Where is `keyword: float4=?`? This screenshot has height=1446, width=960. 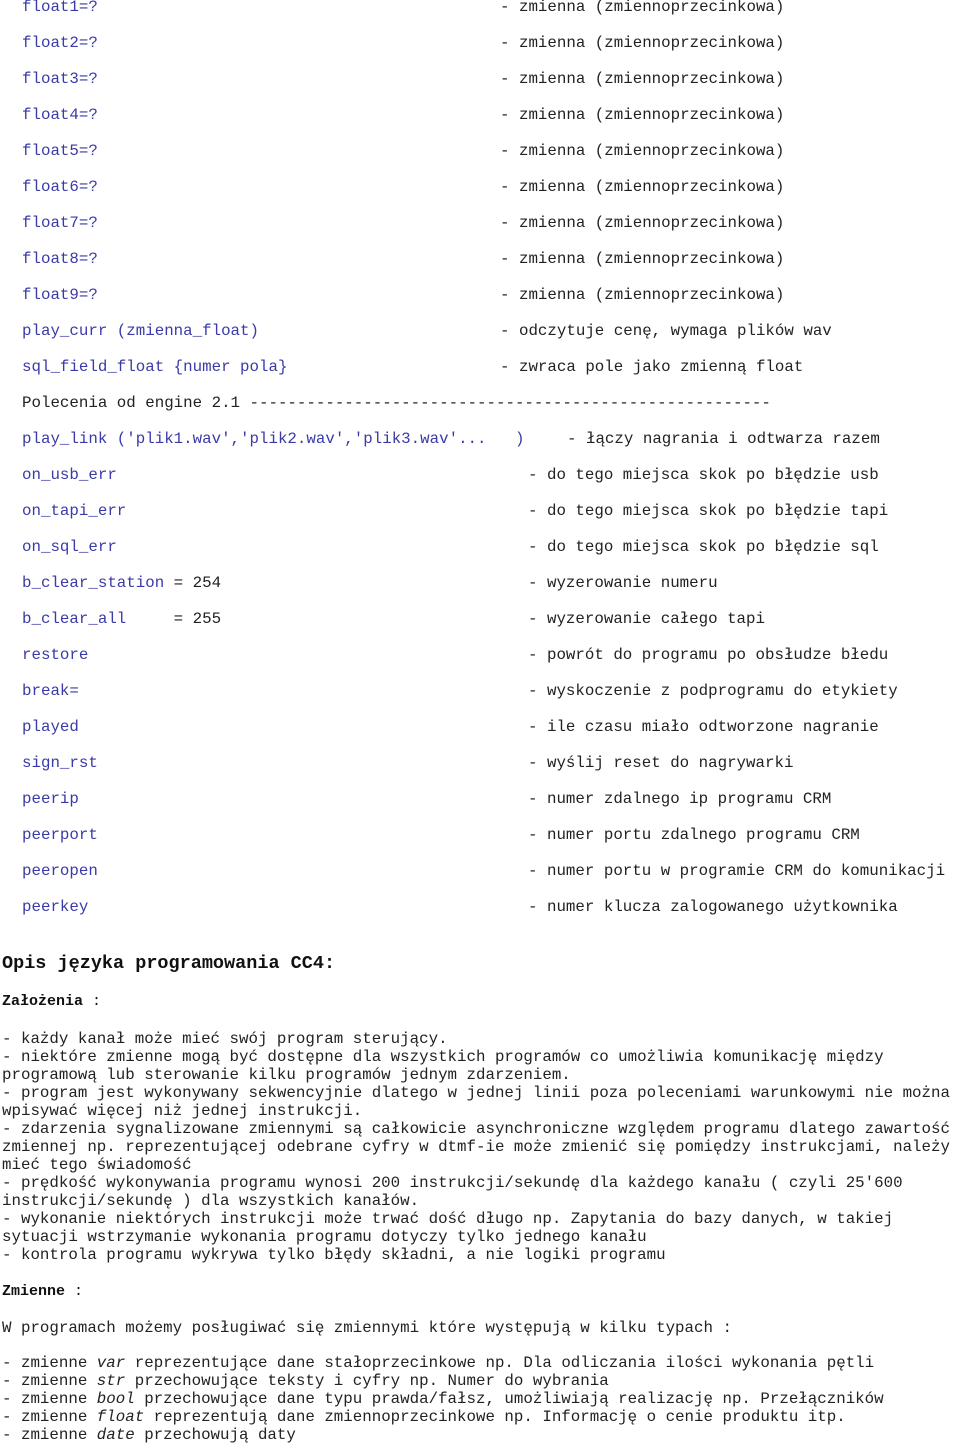 keyword: float4=? is located at coordinates (60, 115).